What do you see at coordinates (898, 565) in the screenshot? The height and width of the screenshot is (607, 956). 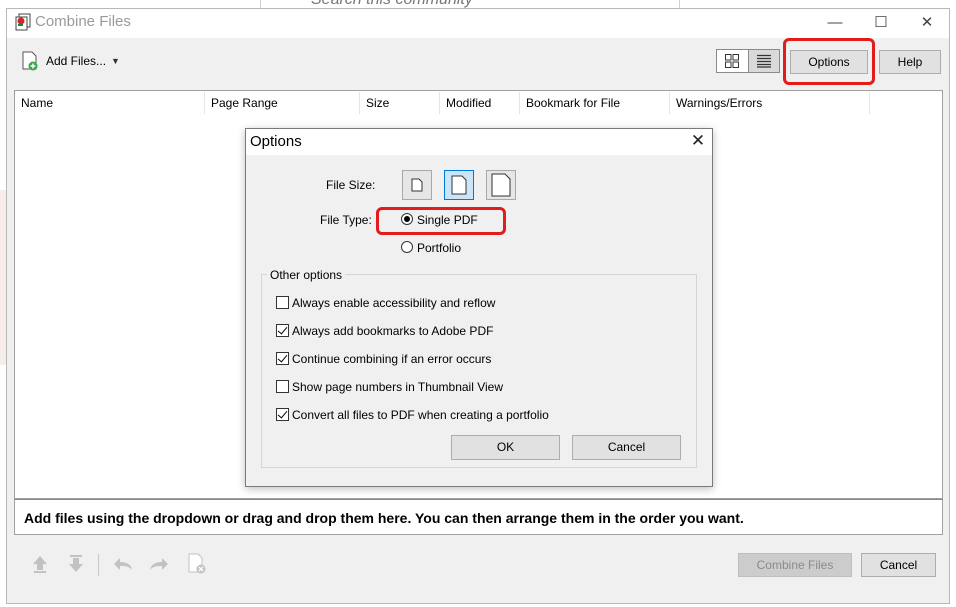 I see `cancel-button: Cancel` at bounding box center [898, 565].